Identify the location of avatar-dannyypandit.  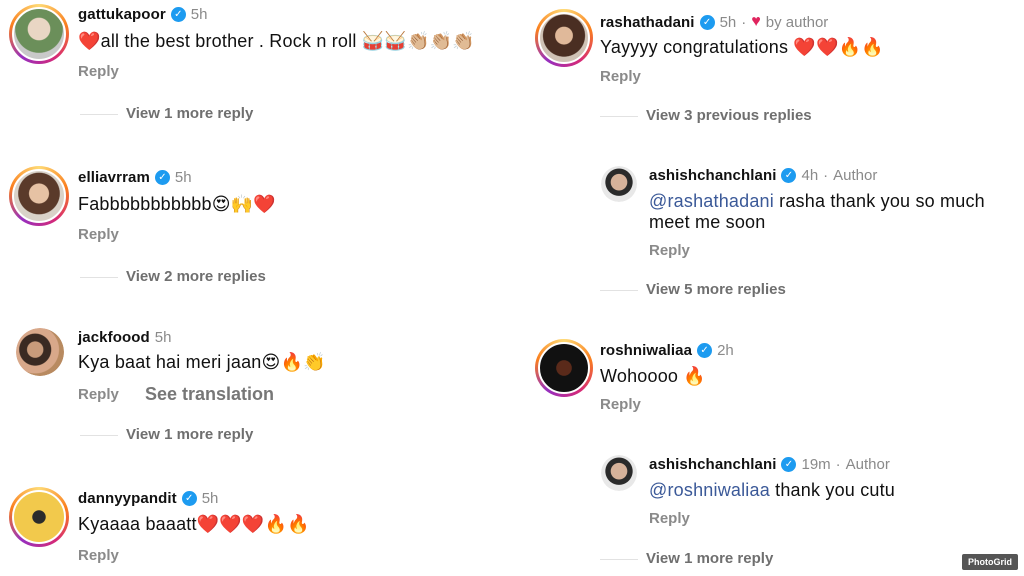
(39, 517).